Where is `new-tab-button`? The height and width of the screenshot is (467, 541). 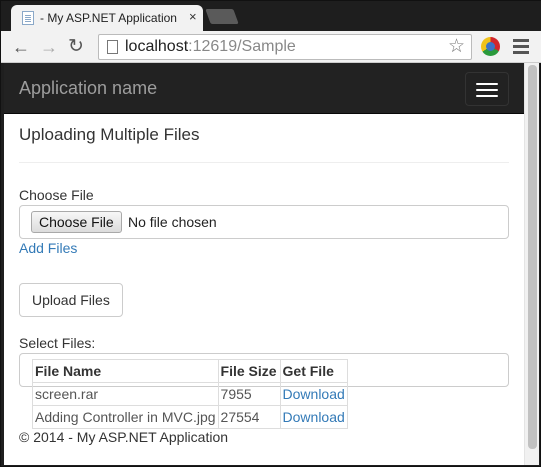 new-tab-button is located at coordinates (222, 16).